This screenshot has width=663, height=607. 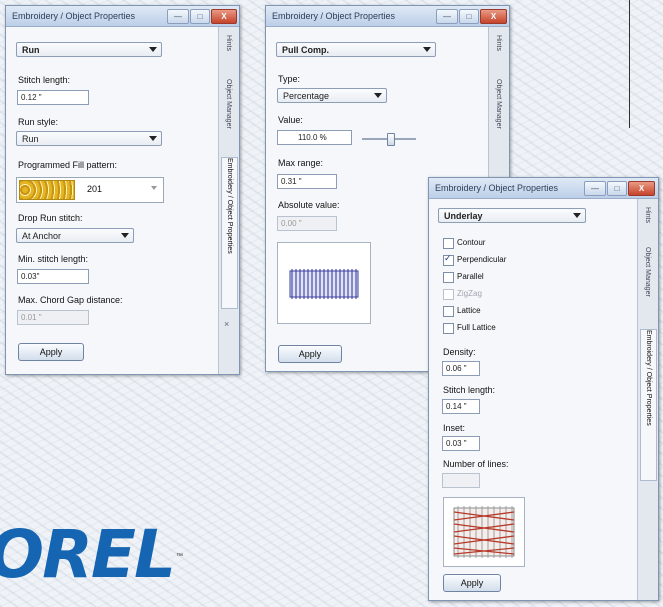 What do you see at coordinates (469, 293) in the screenshot?
I see `checkbox-label: ZigZag` at bounding box center [469, 293].